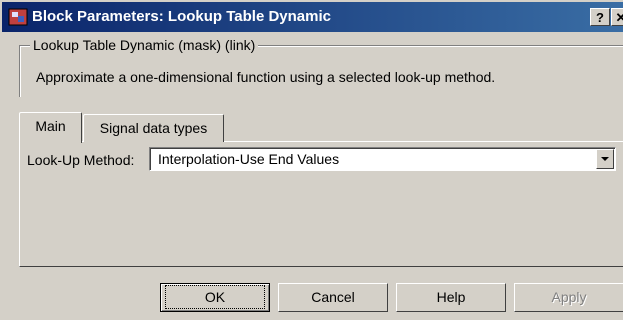  What do you see at coordinates (249, 159) in the screenshot?
I see `lookup-method-value: Interpolation-Use End Values` at bounding box center [249, 159].